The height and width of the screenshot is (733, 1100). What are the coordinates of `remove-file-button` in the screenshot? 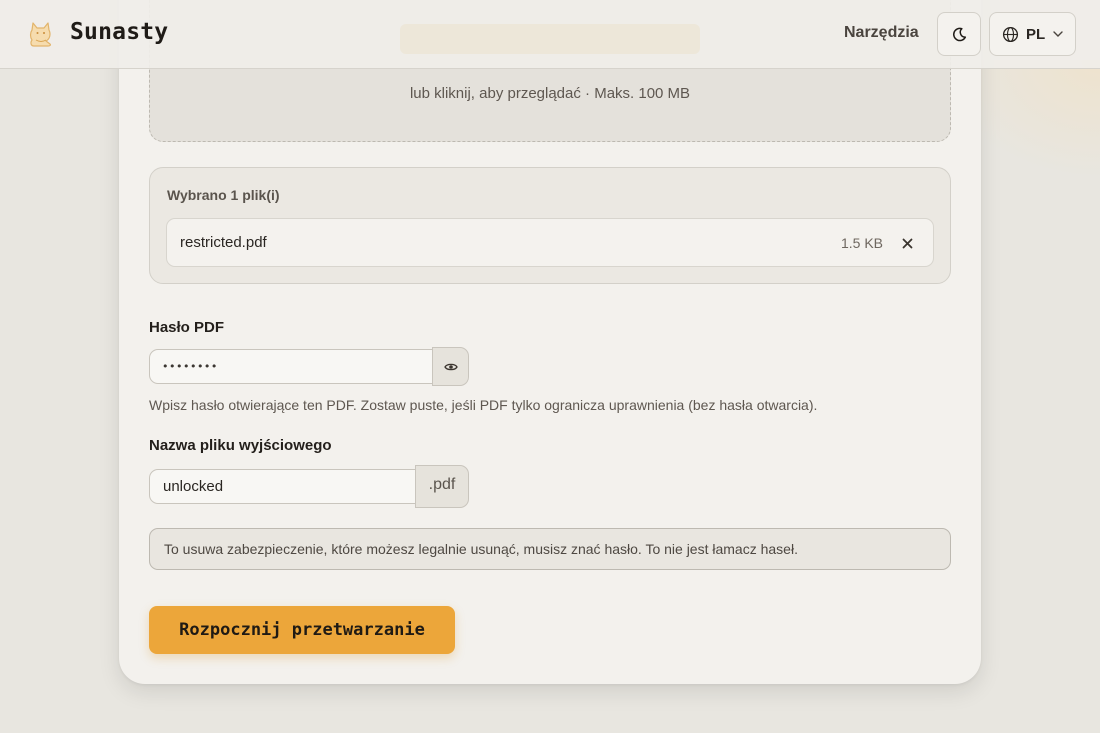 It's located at (907, 243).